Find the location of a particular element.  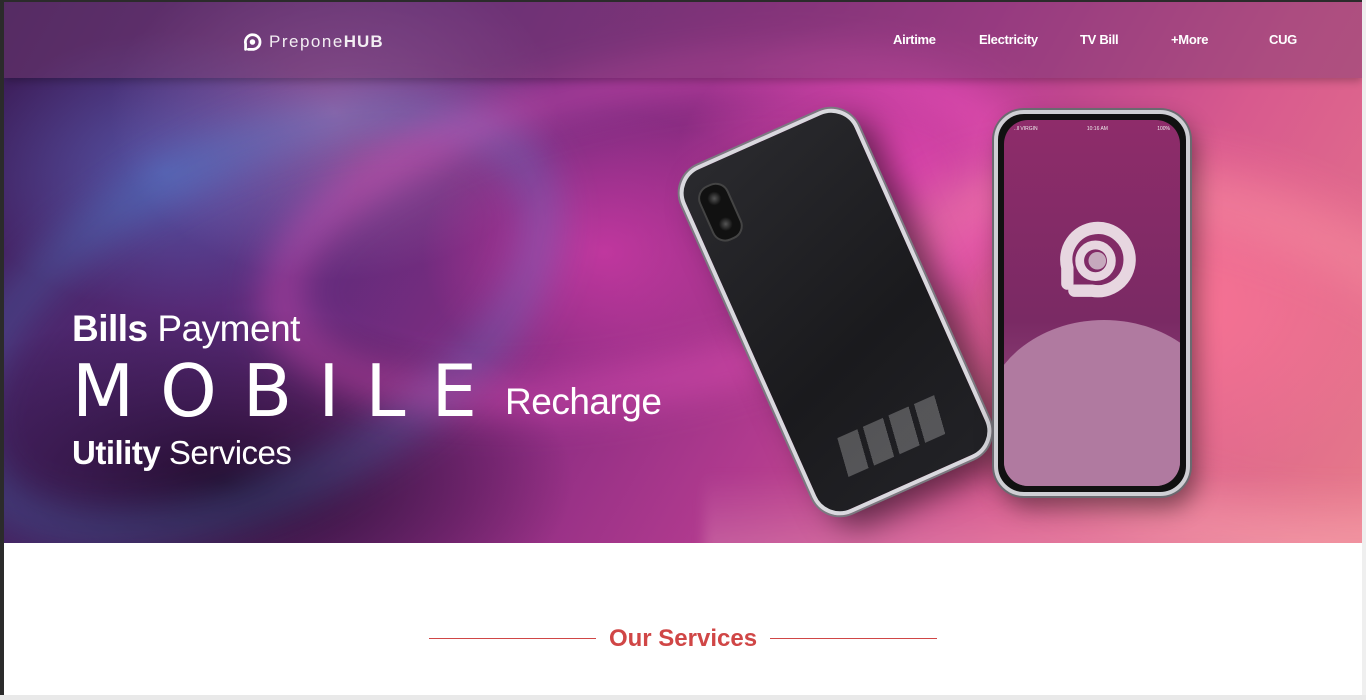

nav-tv-bill: TV Bill is located at coordinates (1099, 39).